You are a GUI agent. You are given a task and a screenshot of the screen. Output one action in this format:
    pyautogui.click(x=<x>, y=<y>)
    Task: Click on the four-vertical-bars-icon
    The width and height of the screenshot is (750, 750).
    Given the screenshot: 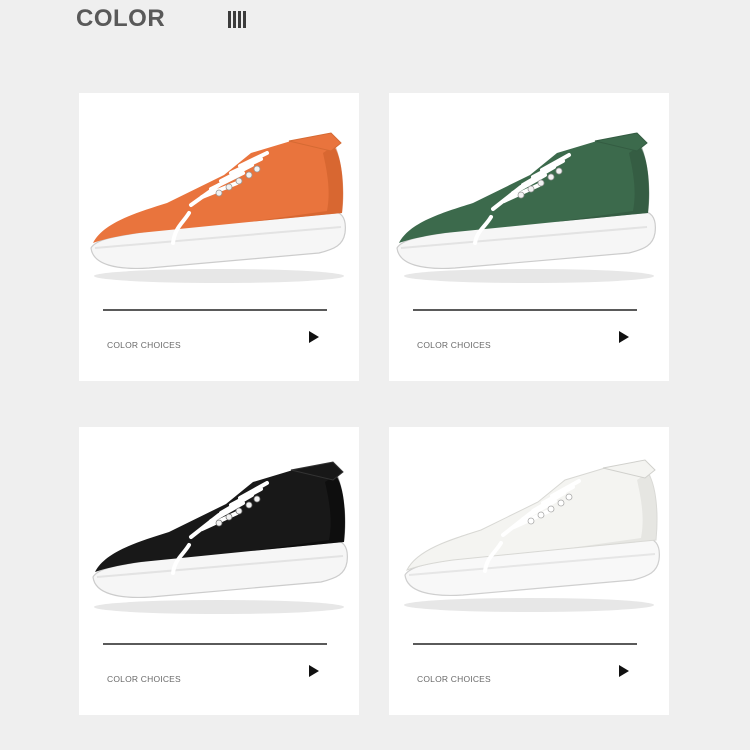 What is the action you would take?
    pyautogui.click(x=237, y=19)
    